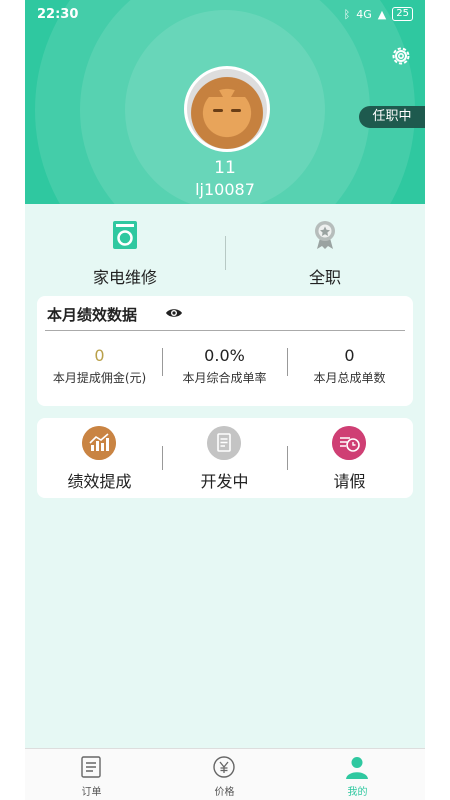 This screenshot has height=800, width=450. Describe the element at coordinates (99, 366) in the screenshot. I see `stat-commission: 0 本月提成佣金(元)` at that location.